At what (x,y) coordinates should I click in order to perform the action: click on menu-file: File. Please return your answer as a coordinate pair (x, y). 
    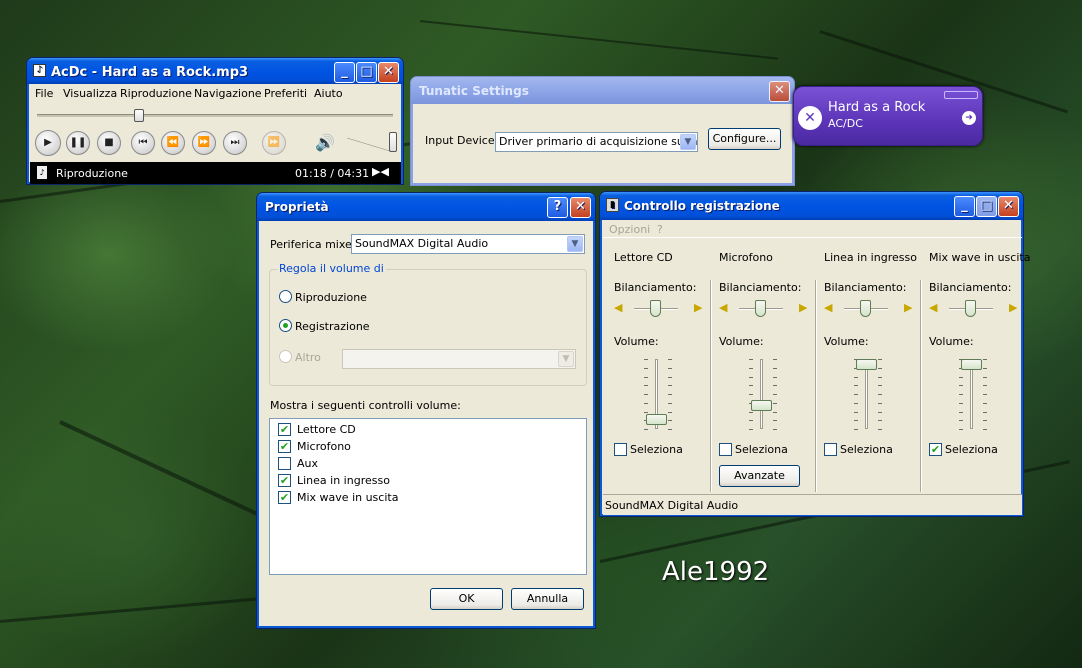
    Looking at the image, I should click on (44, 93).